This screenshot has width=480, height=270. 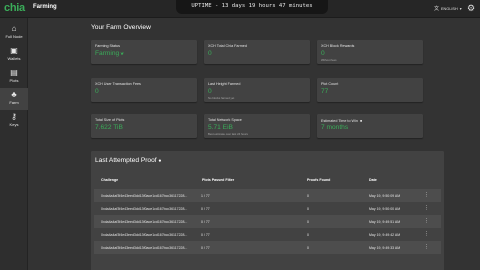 What do you see at coordinates (14, 124) in the screenshot?
I see `sidebar-item-label: Keys` at bounding box center [14, 124].